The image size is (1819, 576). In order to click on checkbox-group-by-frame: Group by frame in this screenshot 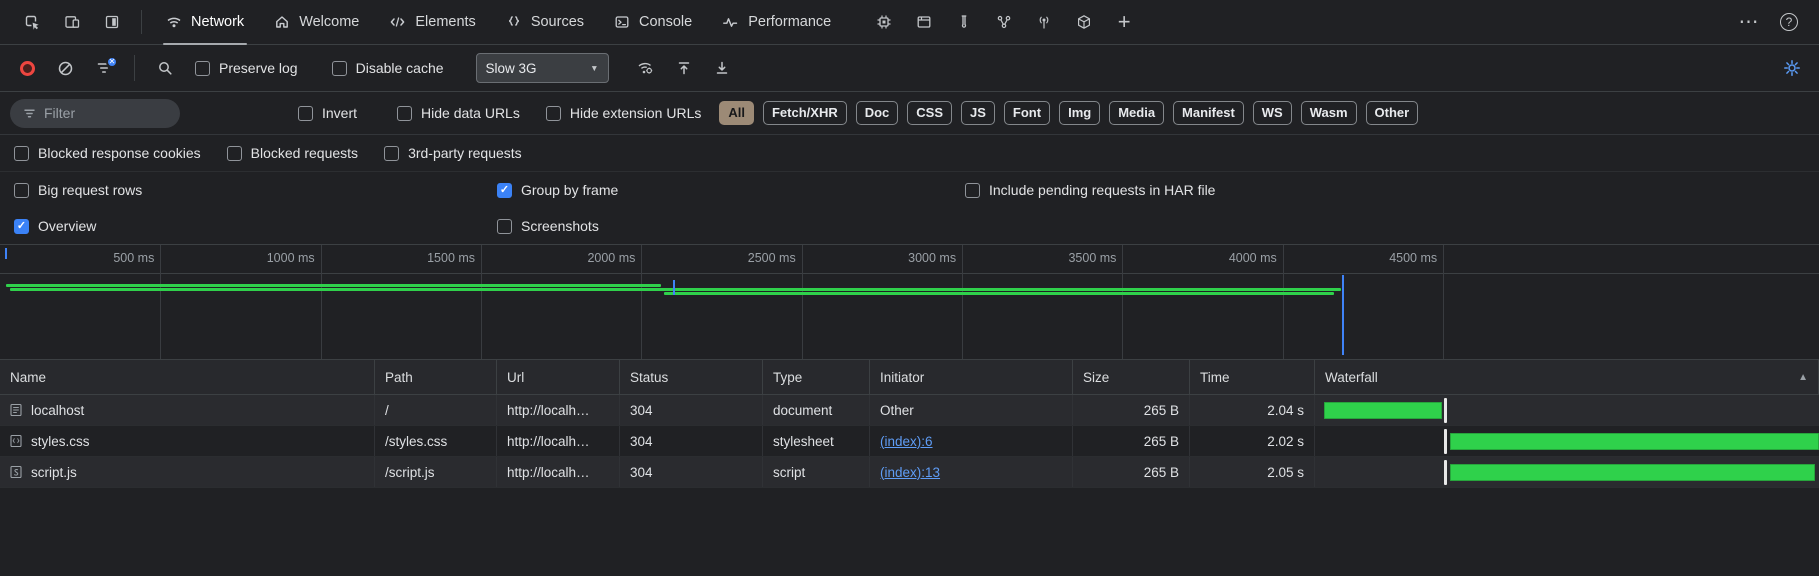, I will do `click(557, 190)`.